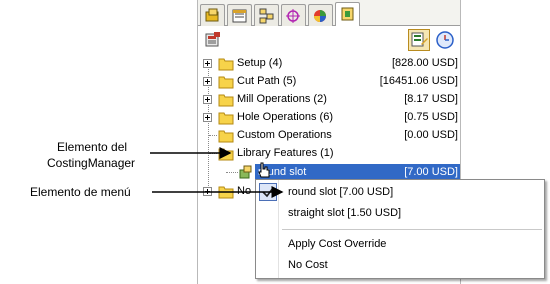 Image resolution: width=550 pixels, height=284 pixels. I want to click on menu-item-apply-cost-override: Apply Cost Override, so click(337, 244).